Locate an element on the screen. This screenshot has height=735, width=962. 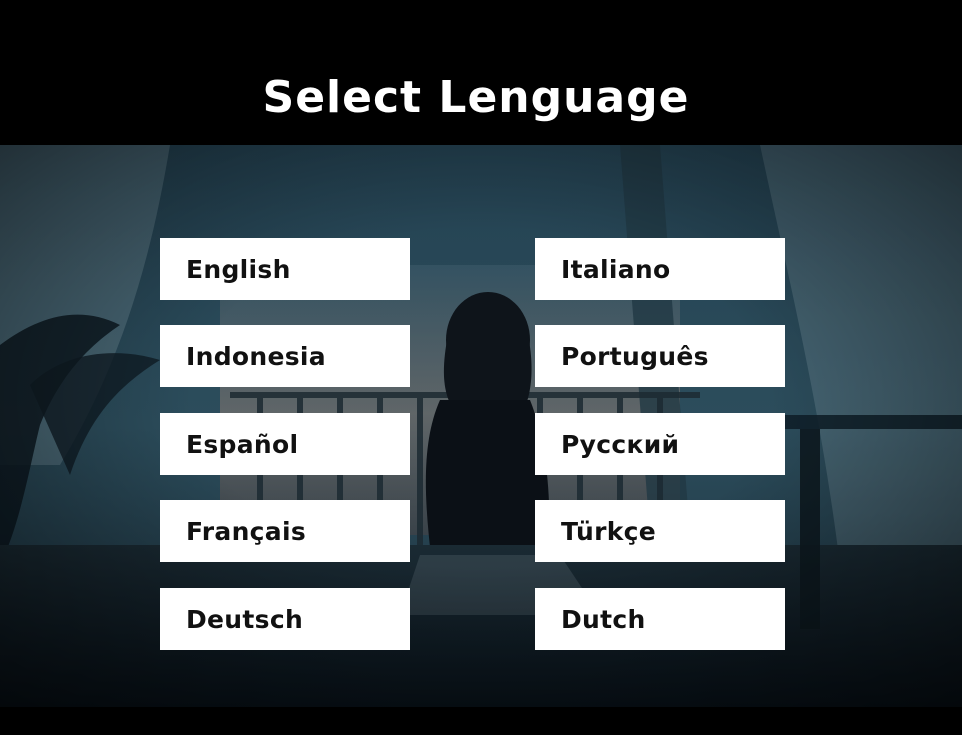
language-label: Русский is located at coordinates (620, 444).